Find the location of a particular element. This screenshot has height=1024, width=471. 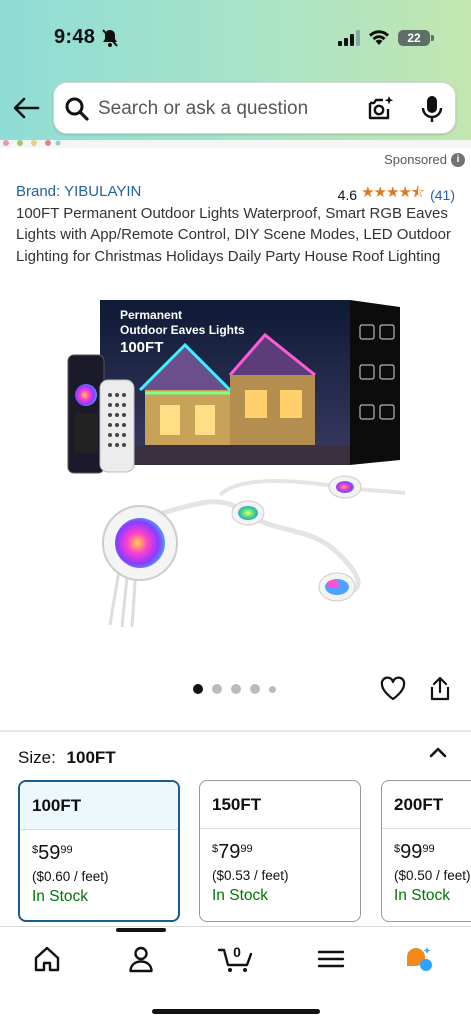

brand-link: Brand: YIBULAYIN is located at coordinates (78, 191).